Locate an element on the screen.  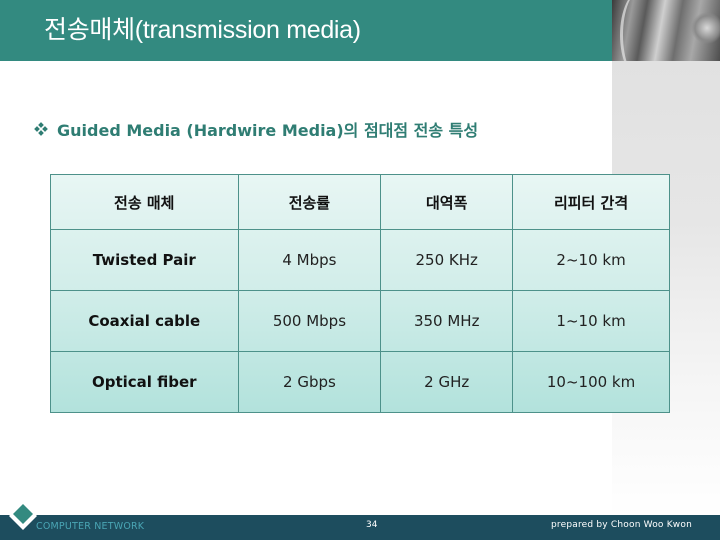
section-subtitle: Guided Media (Hardwire Media)의 점대점 전송 특성 is located at coordinates (256, 129).